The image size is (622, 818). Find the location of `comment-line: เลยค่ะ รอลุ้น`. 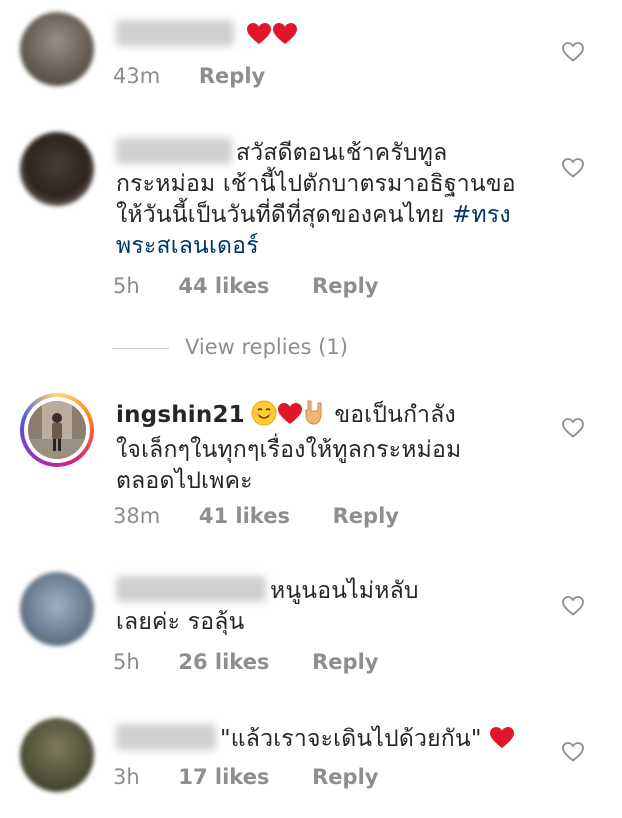

comment-line: เลยค่ะ รอลุ้น is located at coordinates (180, 622).